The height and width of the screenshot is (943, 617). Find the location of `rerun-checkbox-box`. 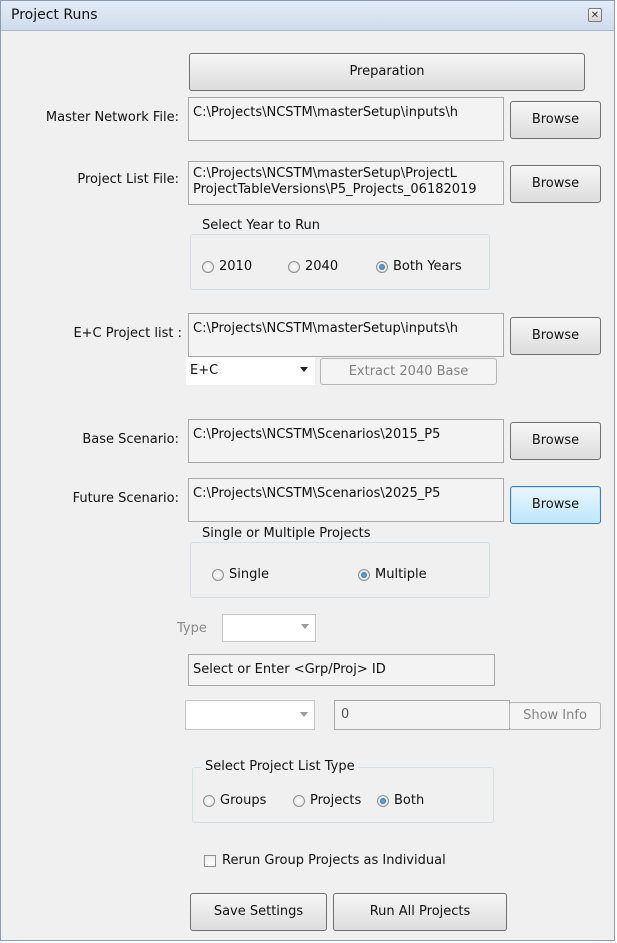

rerun-checkbox-box is located at coordinates (210, 860).